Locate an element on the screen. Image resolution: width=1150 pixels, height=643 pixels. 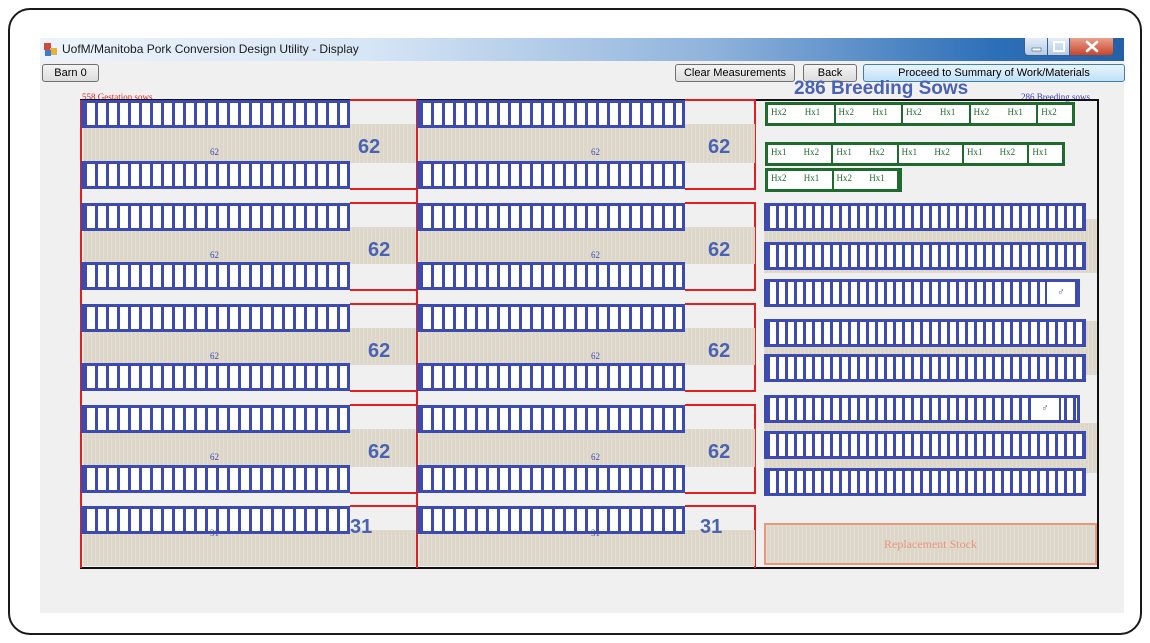
breeding-pen-row: Hx2 Hx1 Hx2 Hx1 is located at coordinates (833, 180).